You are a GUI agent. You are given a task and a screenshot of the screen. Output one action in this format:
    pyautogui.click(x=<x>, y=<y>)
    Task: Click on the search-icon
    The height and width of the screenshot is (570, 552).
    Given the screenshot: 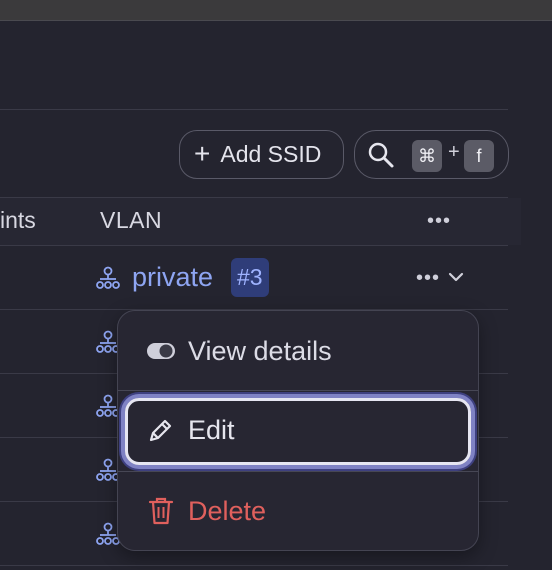 What is the action you would take?
    pyautogui.click(x=381, y=155)
    